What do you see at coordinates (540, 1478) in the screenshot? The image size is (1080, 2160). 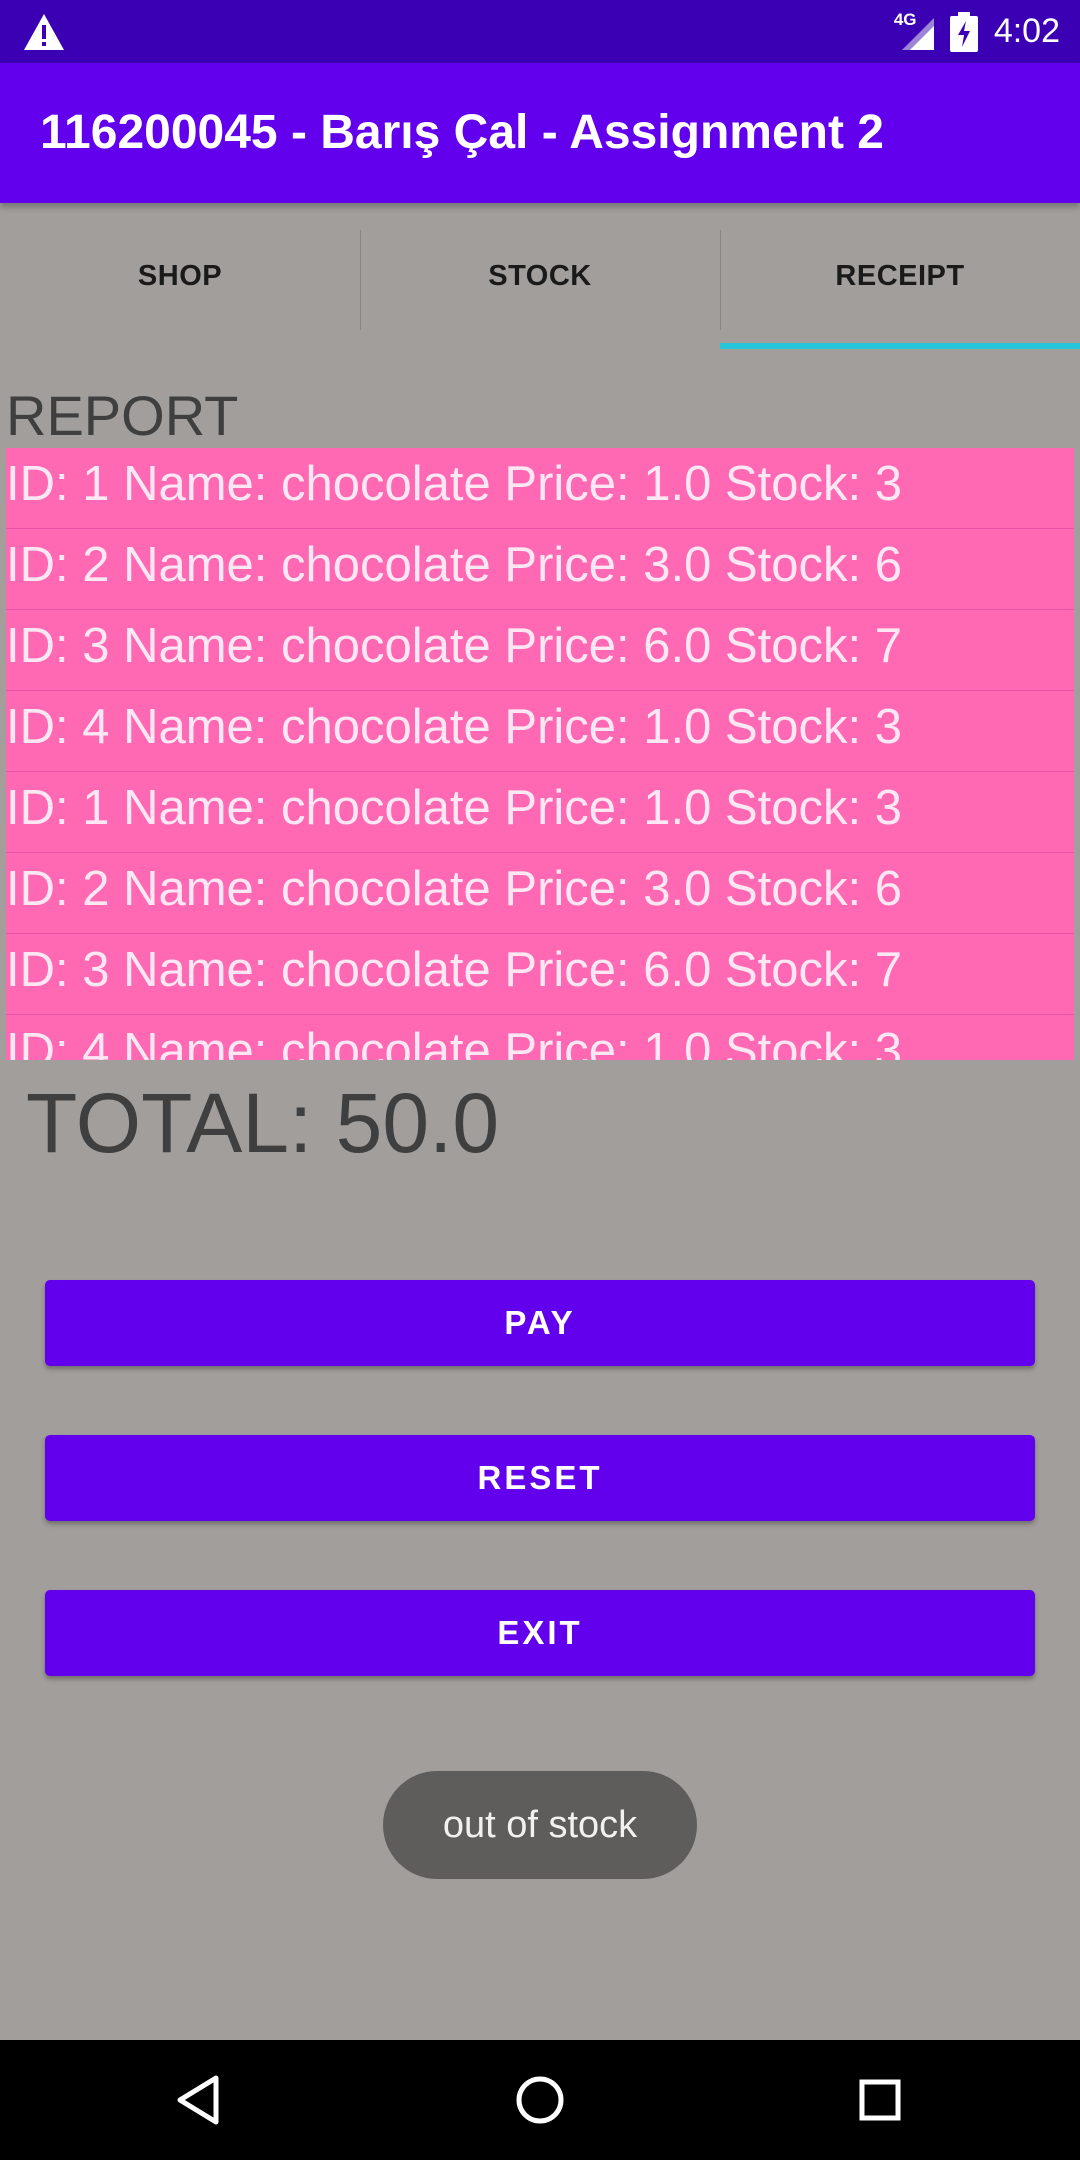 I see `reset-button: RESET` at bounding box center [540, 1478].